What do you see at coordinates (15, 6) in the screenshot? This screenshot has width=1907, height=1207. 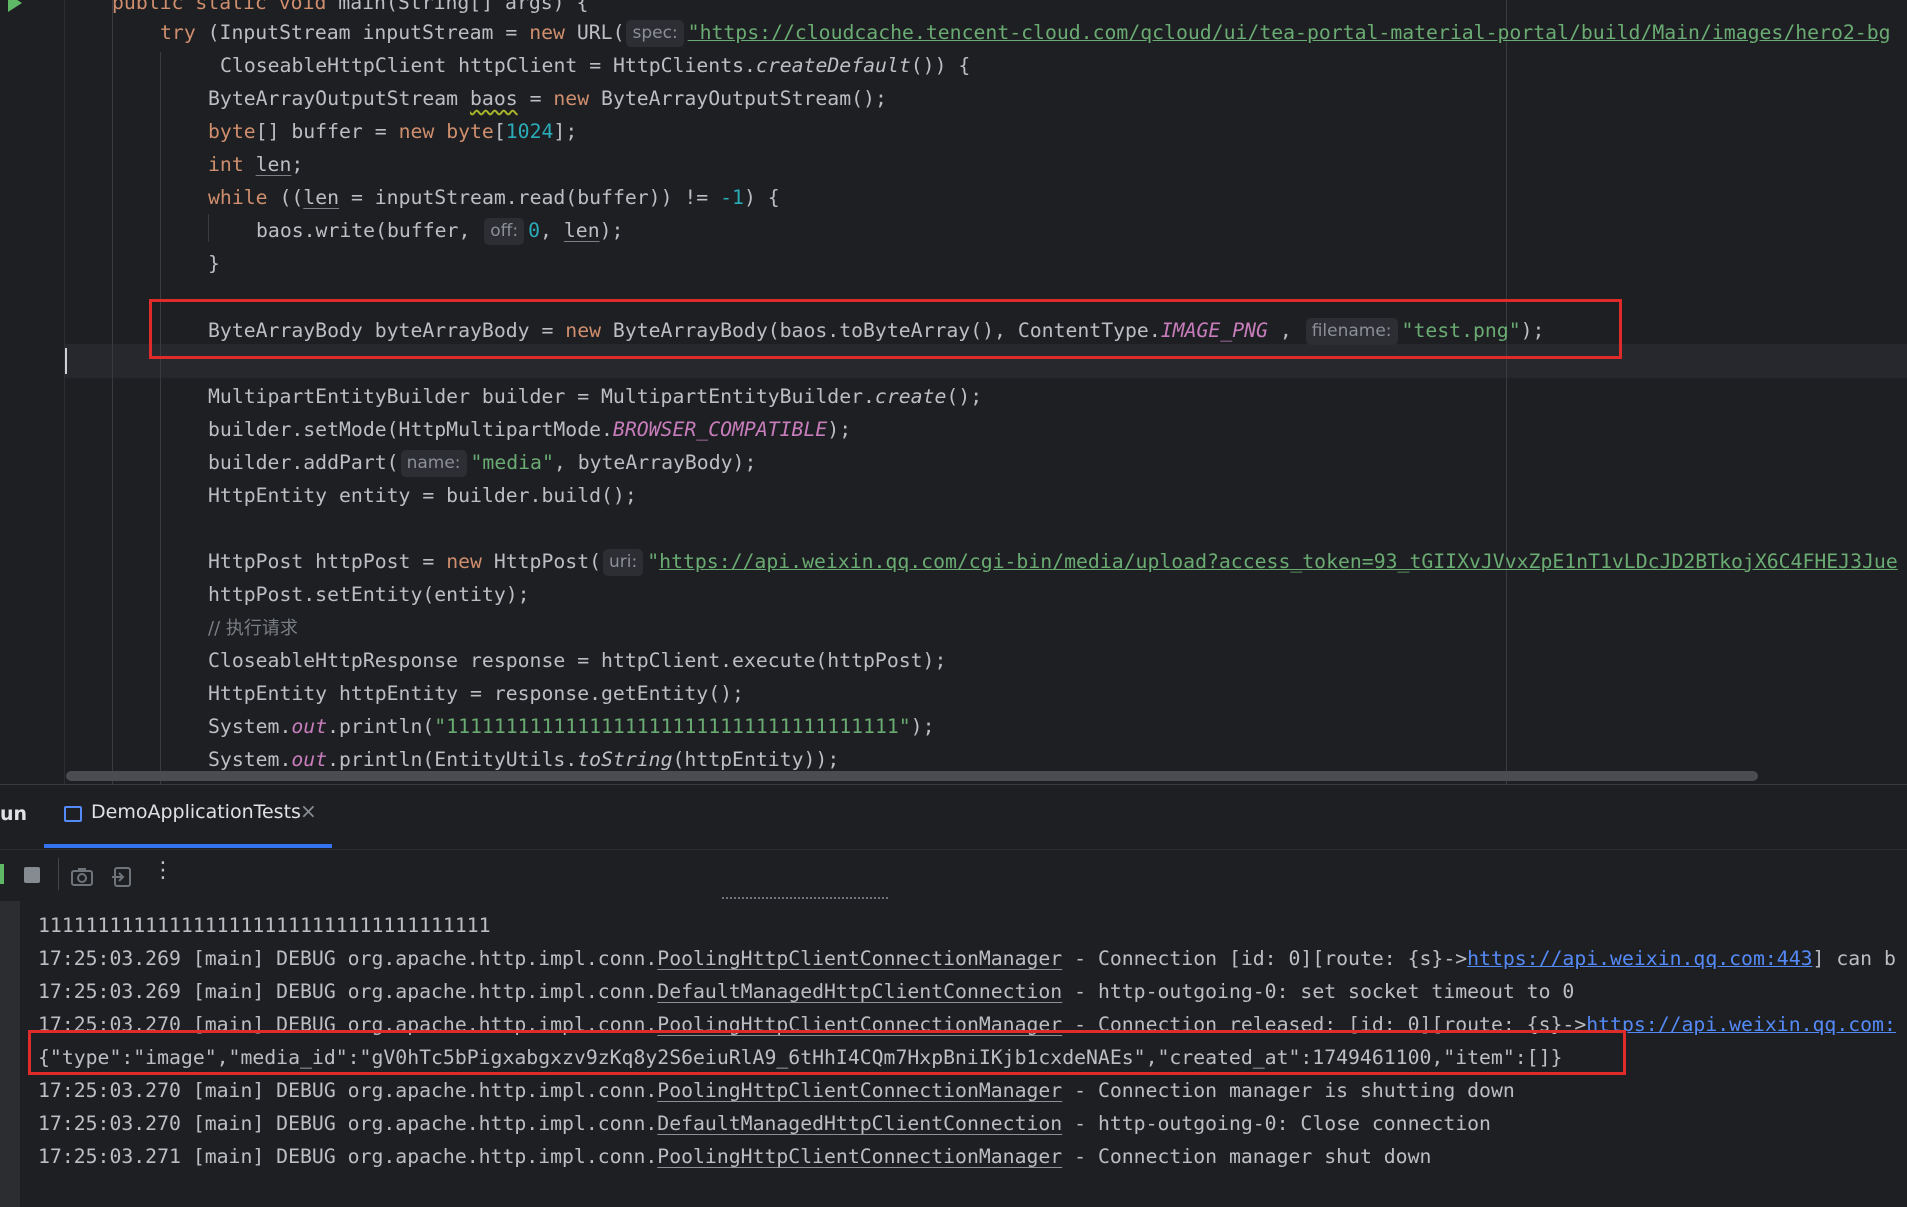 I see `run-main-icon` at bounding box center [15, 6].